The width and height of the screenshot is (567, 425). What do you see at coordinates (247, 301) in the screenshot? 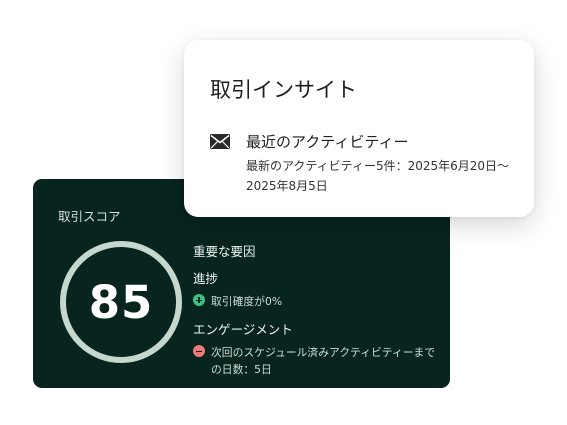
I see `factor-text: 取引確度が0%` at bounding box center [247, 301].